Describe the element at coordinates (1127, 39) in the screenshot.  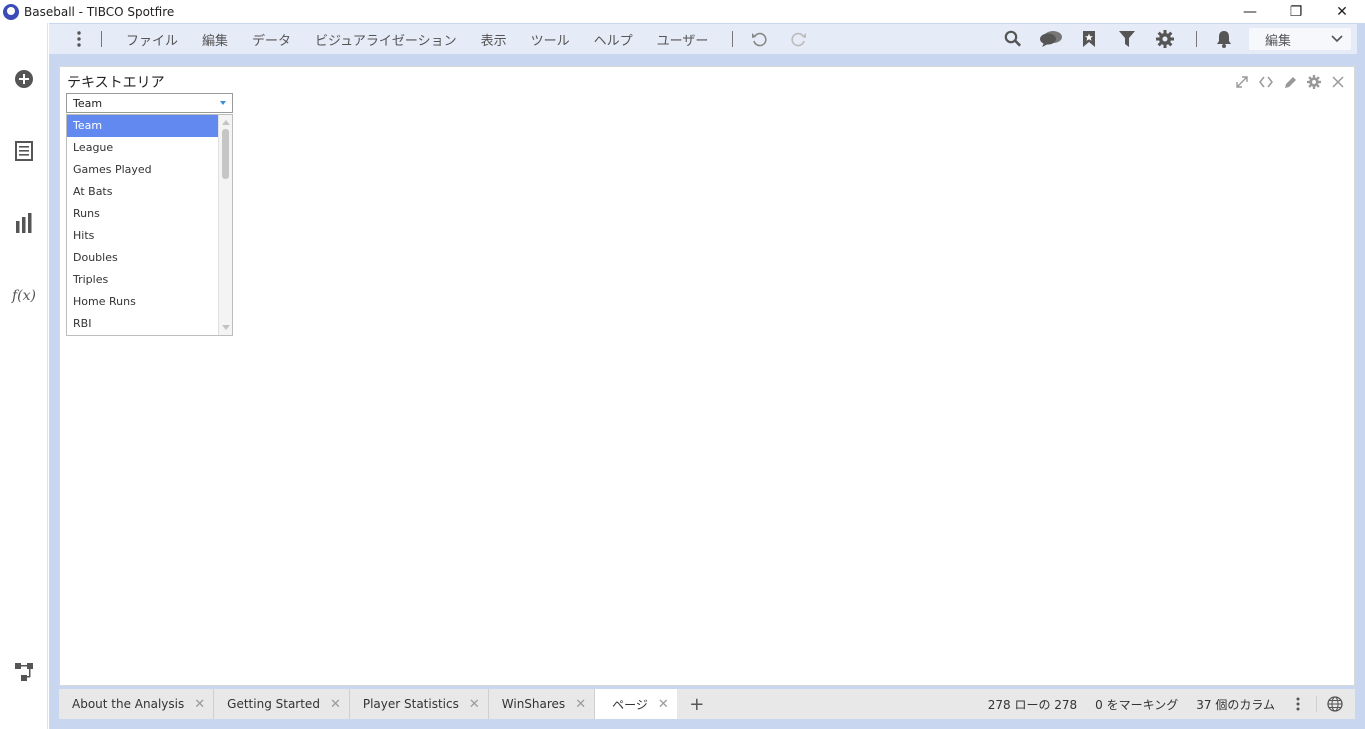
I see `filter-icon` at that location.